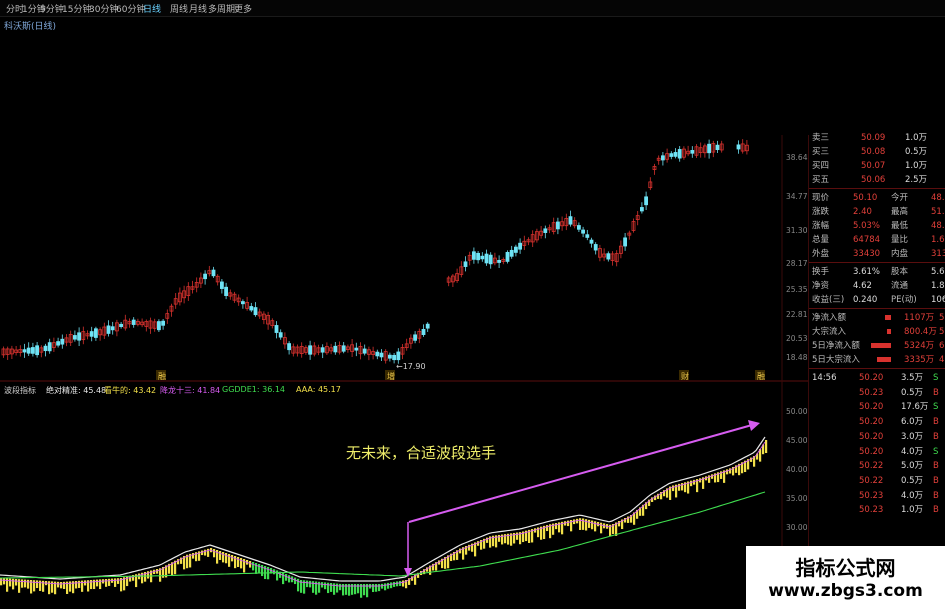 The height and width of the screenshot is (609, 945). What do you see at coordinates (76, 390) in the screenshot?
I see `indicator-value: 绝对精准: 45.48` at bounding box center [76, 390].